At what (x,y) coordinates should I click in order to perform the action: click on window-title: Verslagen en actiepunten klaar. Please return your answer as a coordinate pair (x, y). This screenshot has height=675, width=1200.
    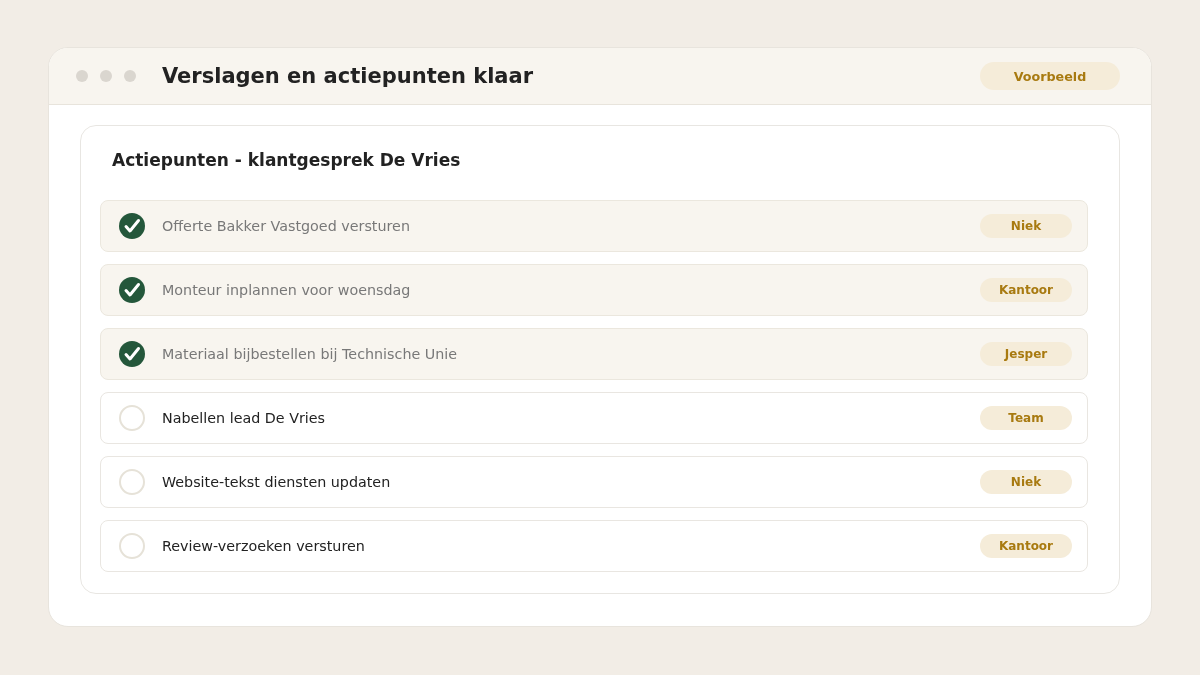
    Looking at the image, I should click on (348, 76).